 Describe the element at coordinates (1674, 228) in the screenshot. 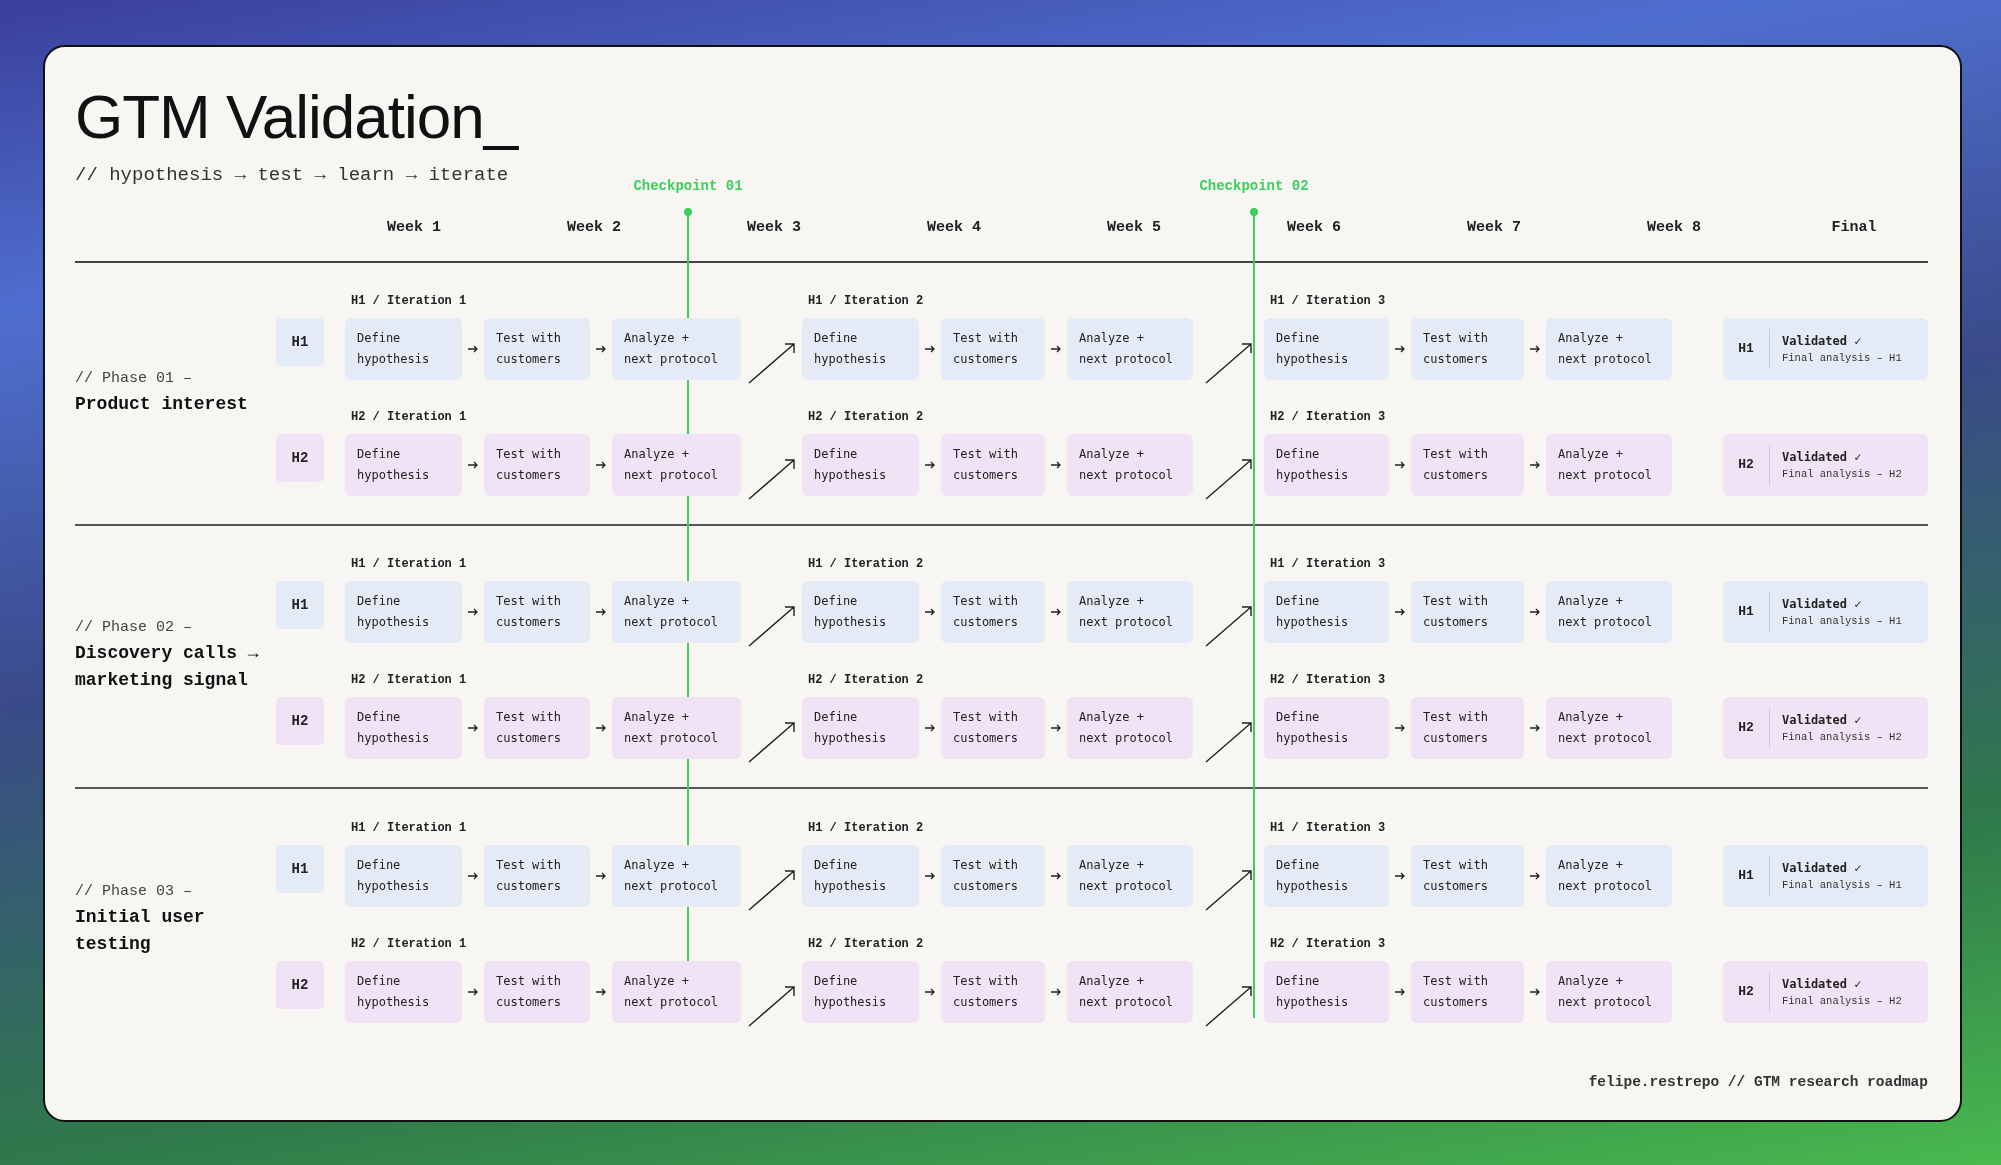

I see `week-label: Week 8` at that location.